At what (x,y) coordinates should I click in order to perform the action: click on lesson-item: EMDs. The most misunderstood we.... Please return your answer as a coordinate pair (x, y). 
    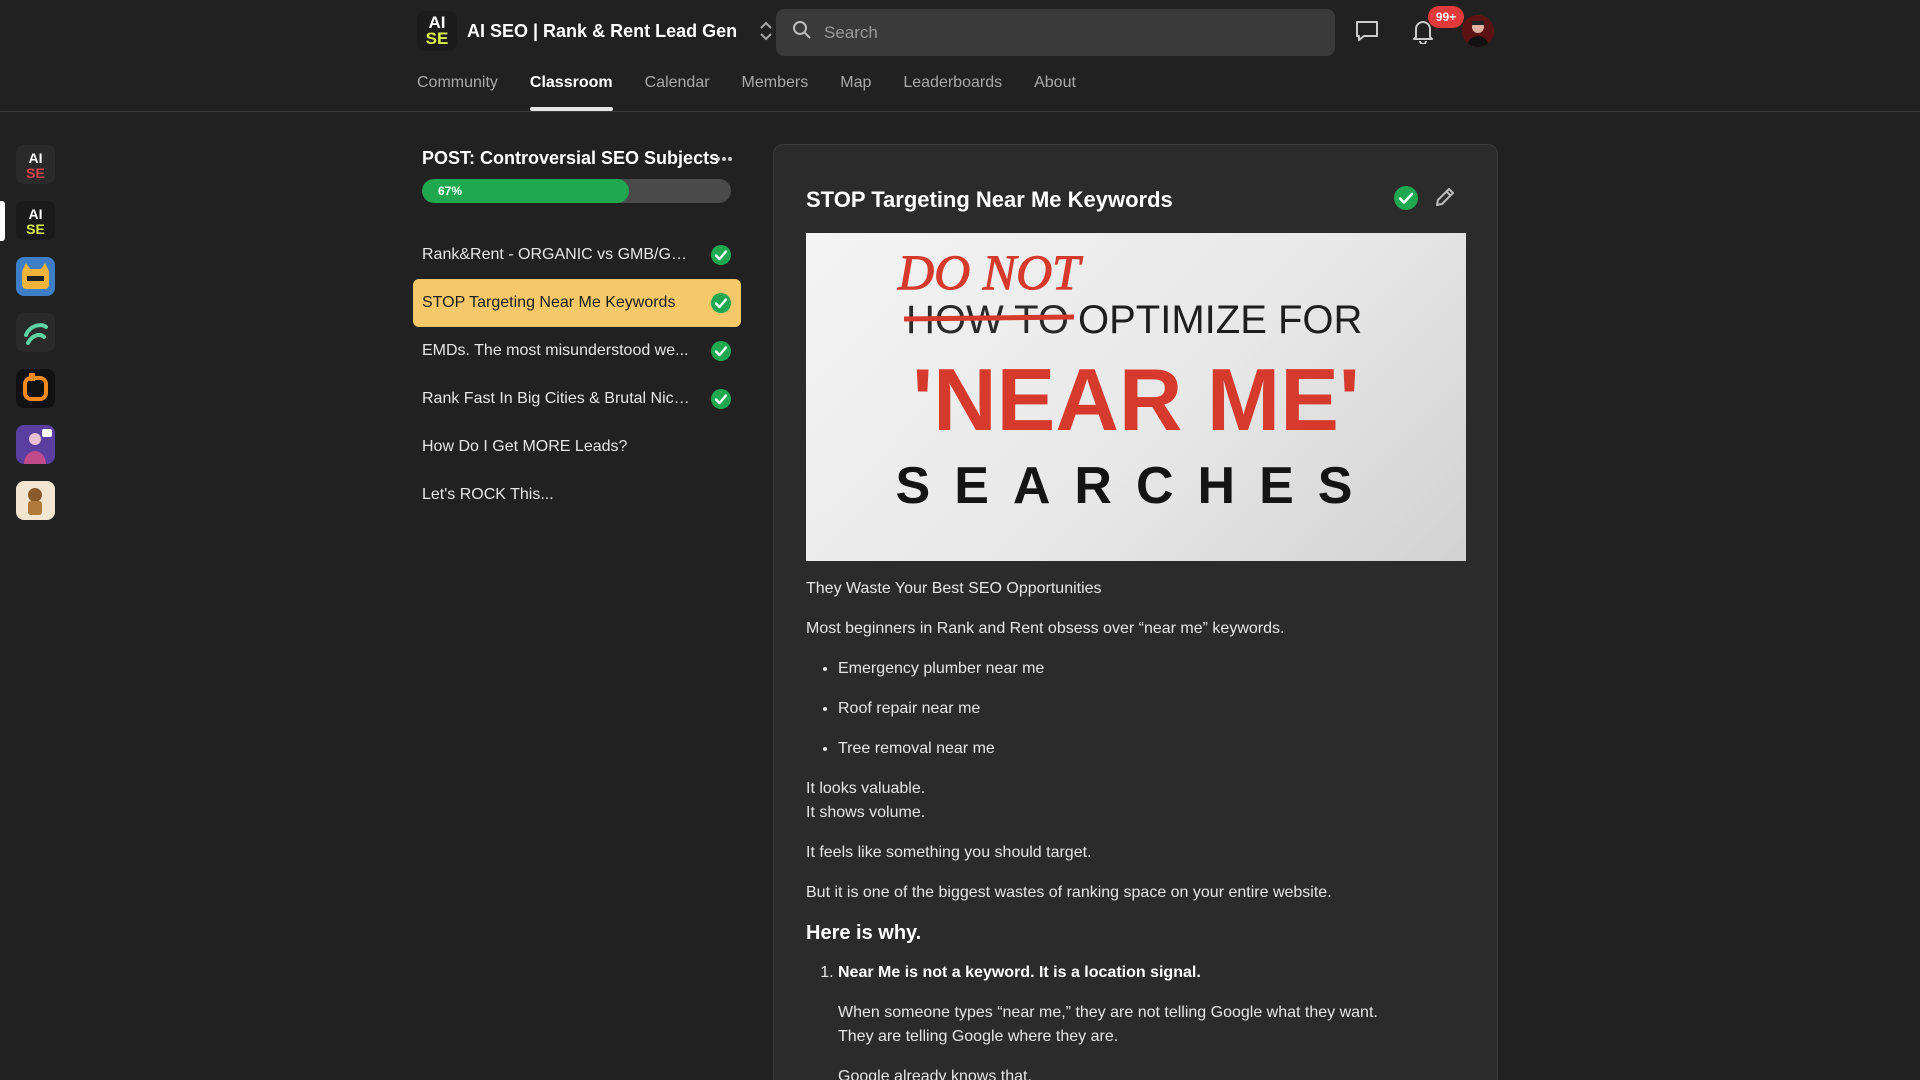
    Looking at the image, I should click on (577, 351).